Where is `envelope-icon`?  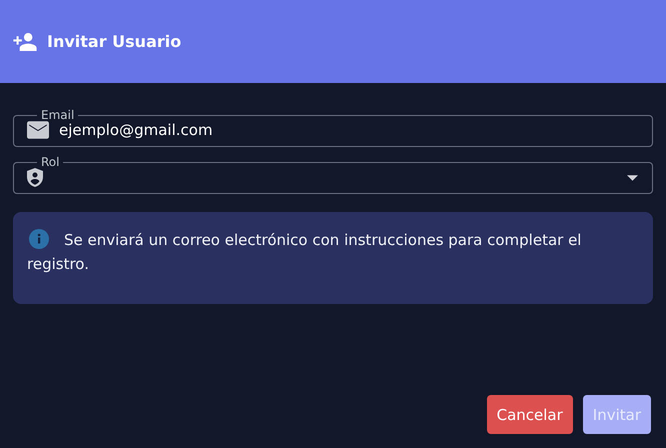
envelope-icon is located at coordinates (38, 130).